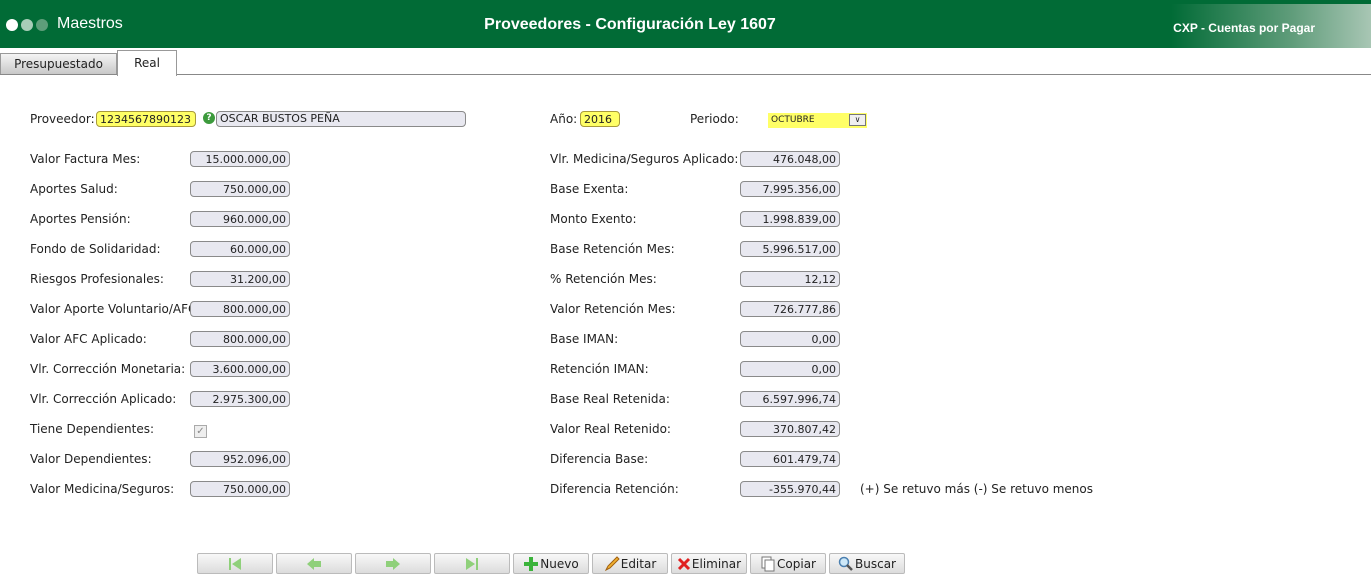 The image size is (1371, 584). What do you see at coordinates (599, 459) in the screenshot?
I see `diferencia-base-label: Diferencia Base:` at bounding box center [599, 459].